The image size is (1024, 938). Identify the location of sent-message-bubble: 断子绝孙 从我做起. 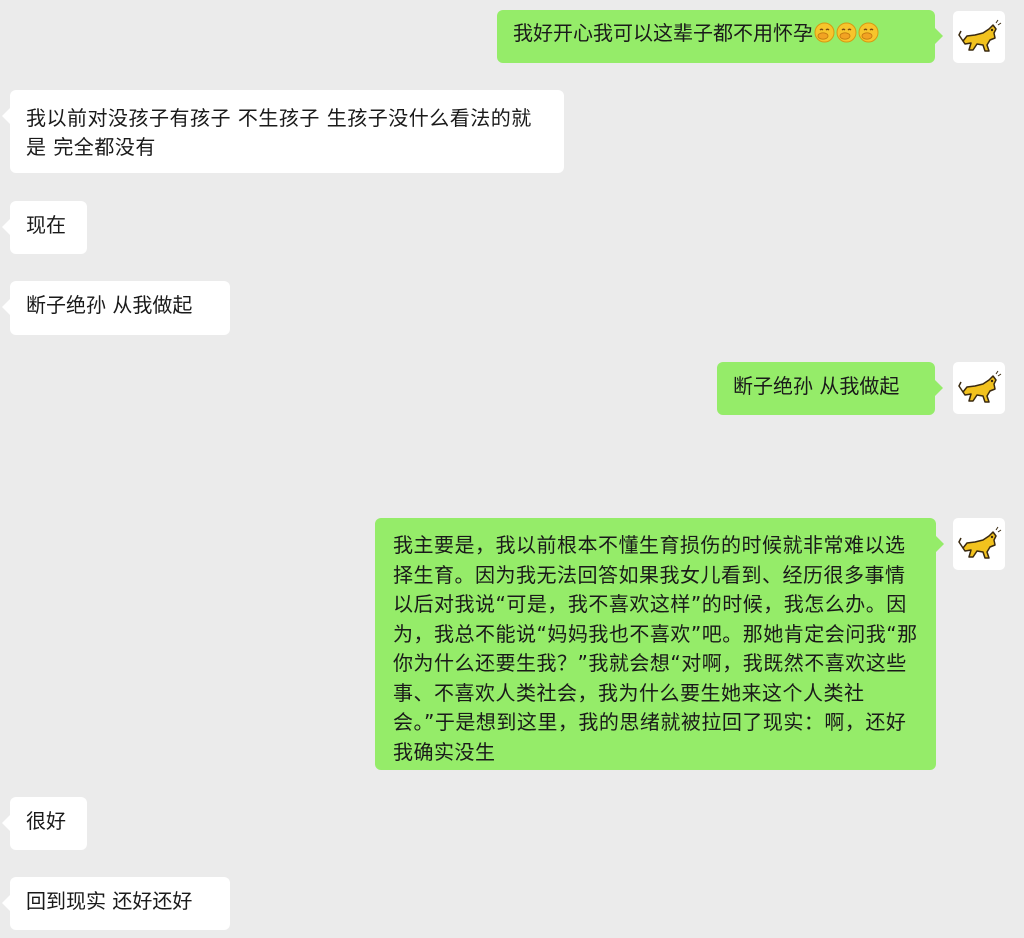
(830, 388).